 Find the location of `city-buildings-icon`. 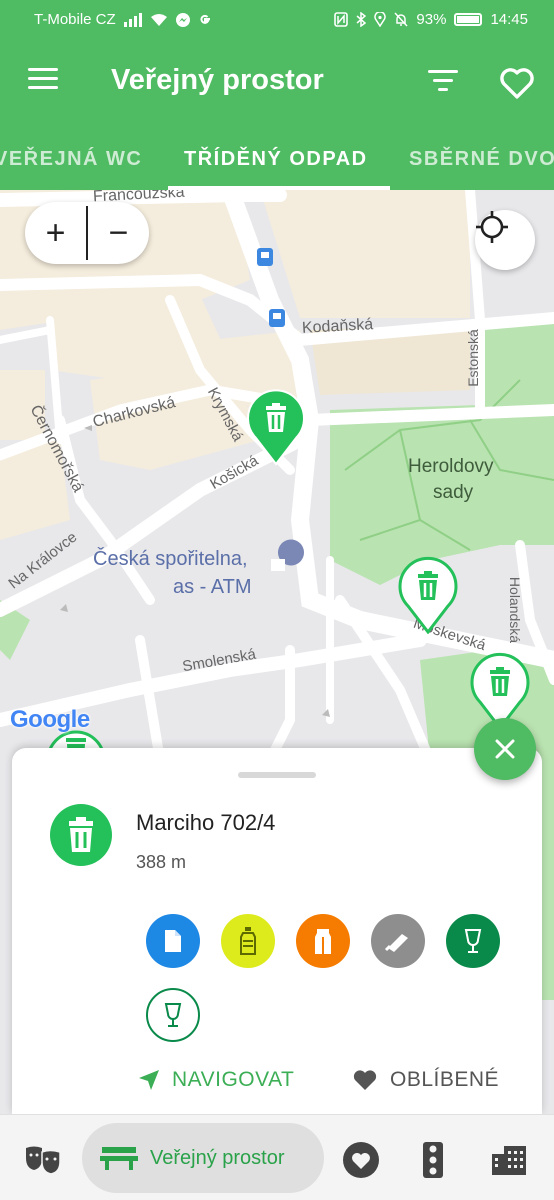

city-buildings-icon is located at coordinates (509, 1160).